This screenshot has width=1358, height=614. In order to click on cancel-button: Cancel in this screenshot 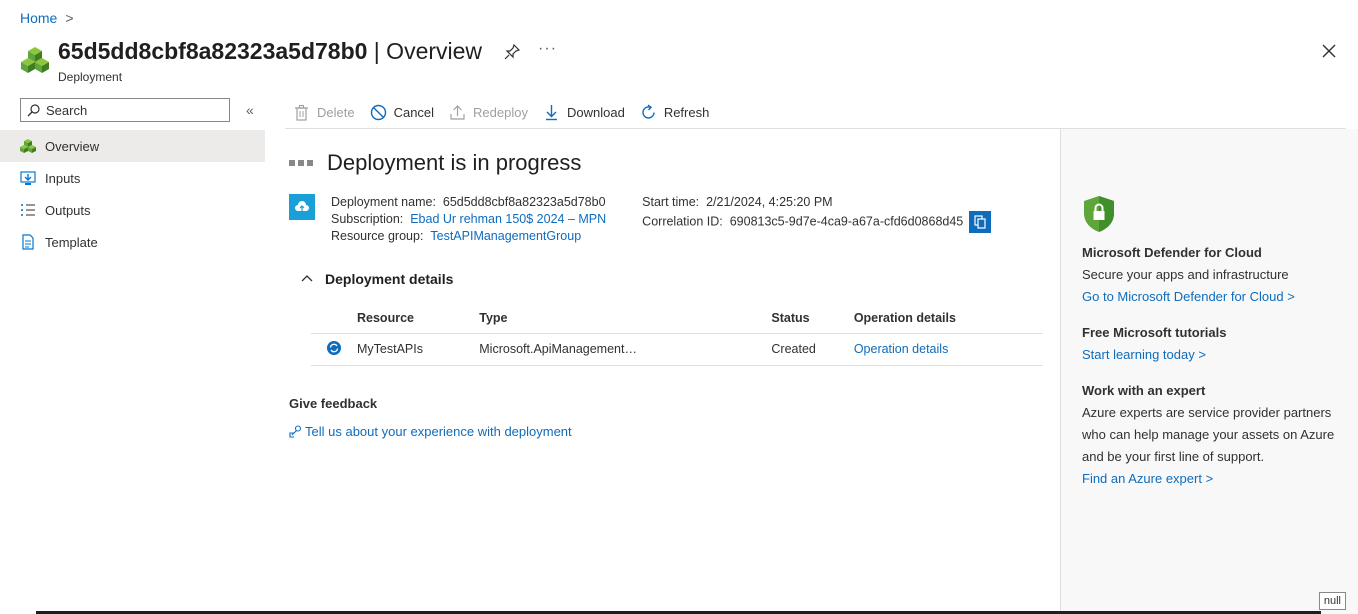, I will do `click(402, 112)`.